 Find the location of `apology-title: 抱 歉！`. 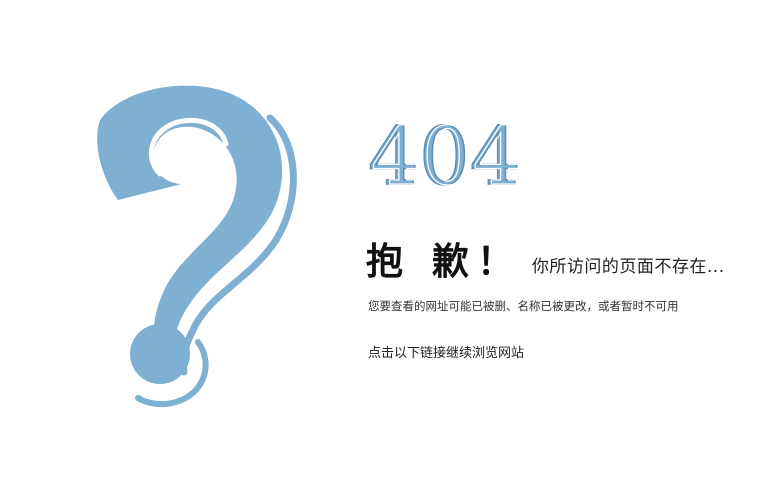

apology-title: 抱 歉！ is located at coordinates (444, 261).